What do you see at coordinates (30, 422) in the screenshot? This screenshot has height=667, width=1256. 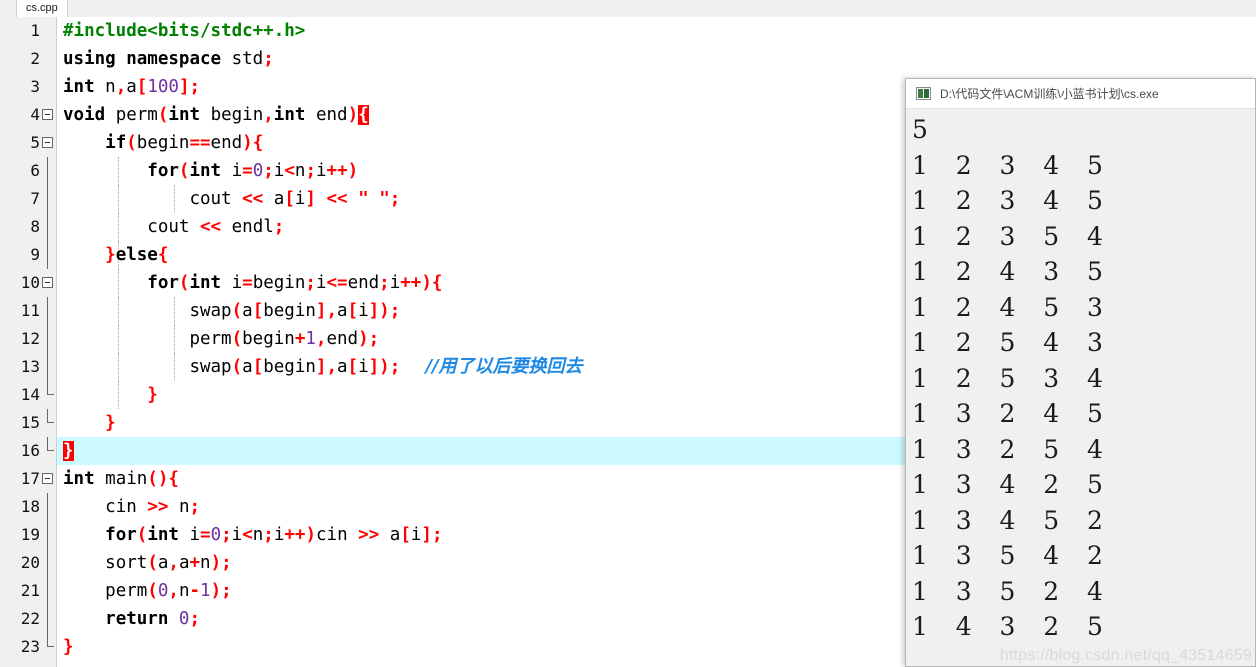 I see `line-number: 15` at bounding box center [30, 422].